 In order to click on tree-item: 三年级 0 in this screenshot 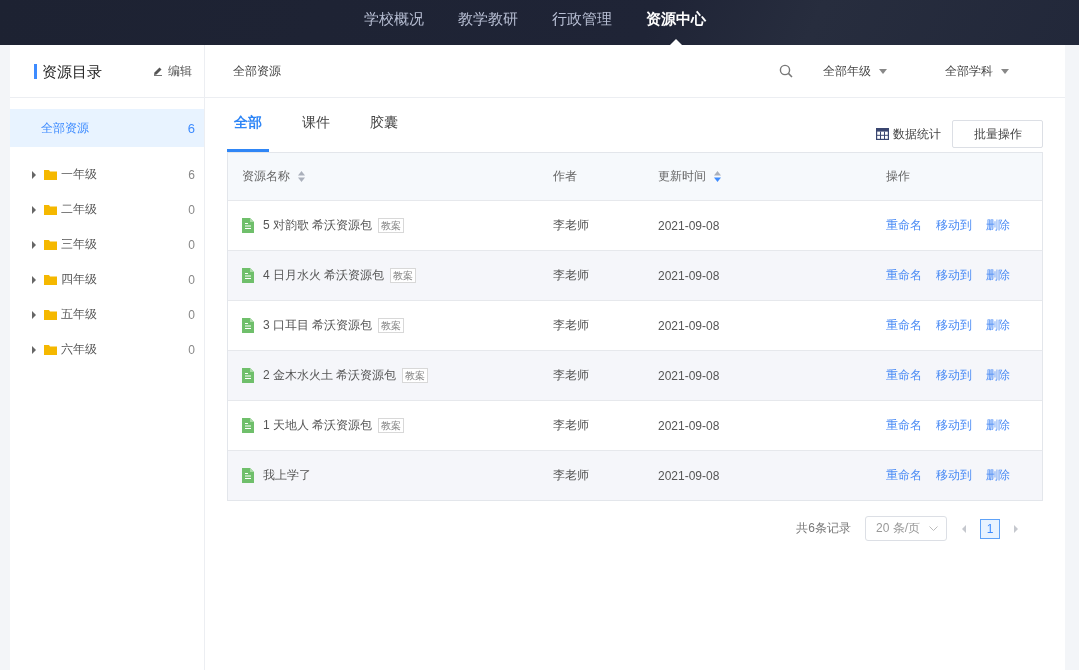, I will do `click(107, 244)`.